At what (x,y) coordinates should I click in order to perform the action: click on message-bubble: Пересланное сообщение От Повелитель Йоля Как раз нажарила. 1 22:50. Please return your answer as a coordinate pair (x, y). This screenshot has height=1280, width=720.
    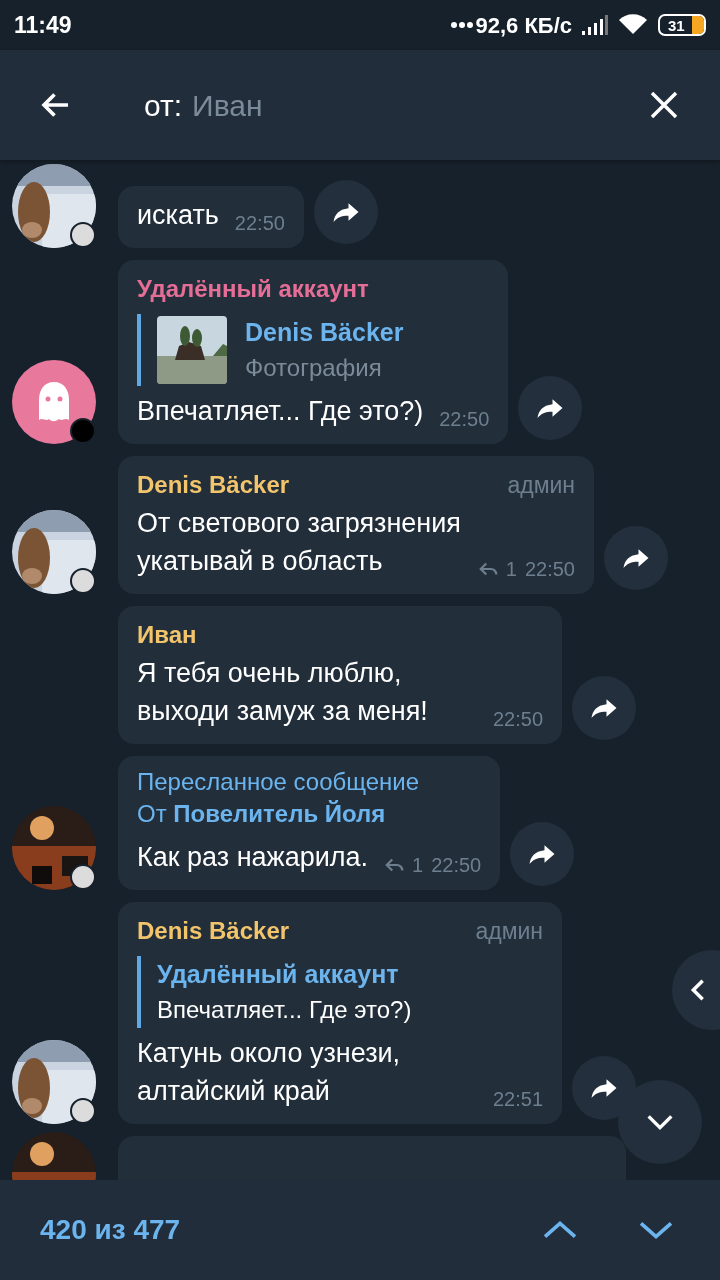
    Looking at the image, I should click on (309, 823).